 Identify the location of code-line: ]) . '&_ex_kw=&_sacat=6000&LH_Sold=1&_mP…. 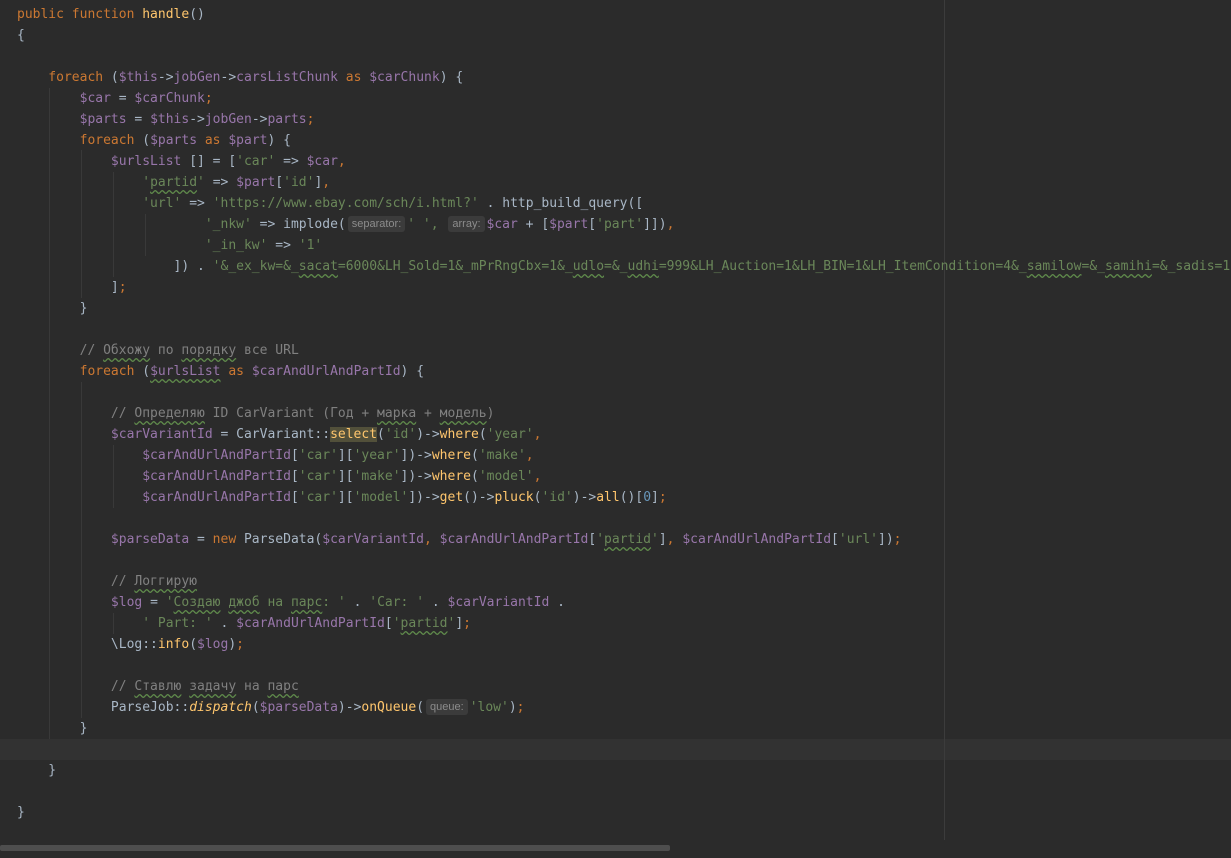
(624, 266).